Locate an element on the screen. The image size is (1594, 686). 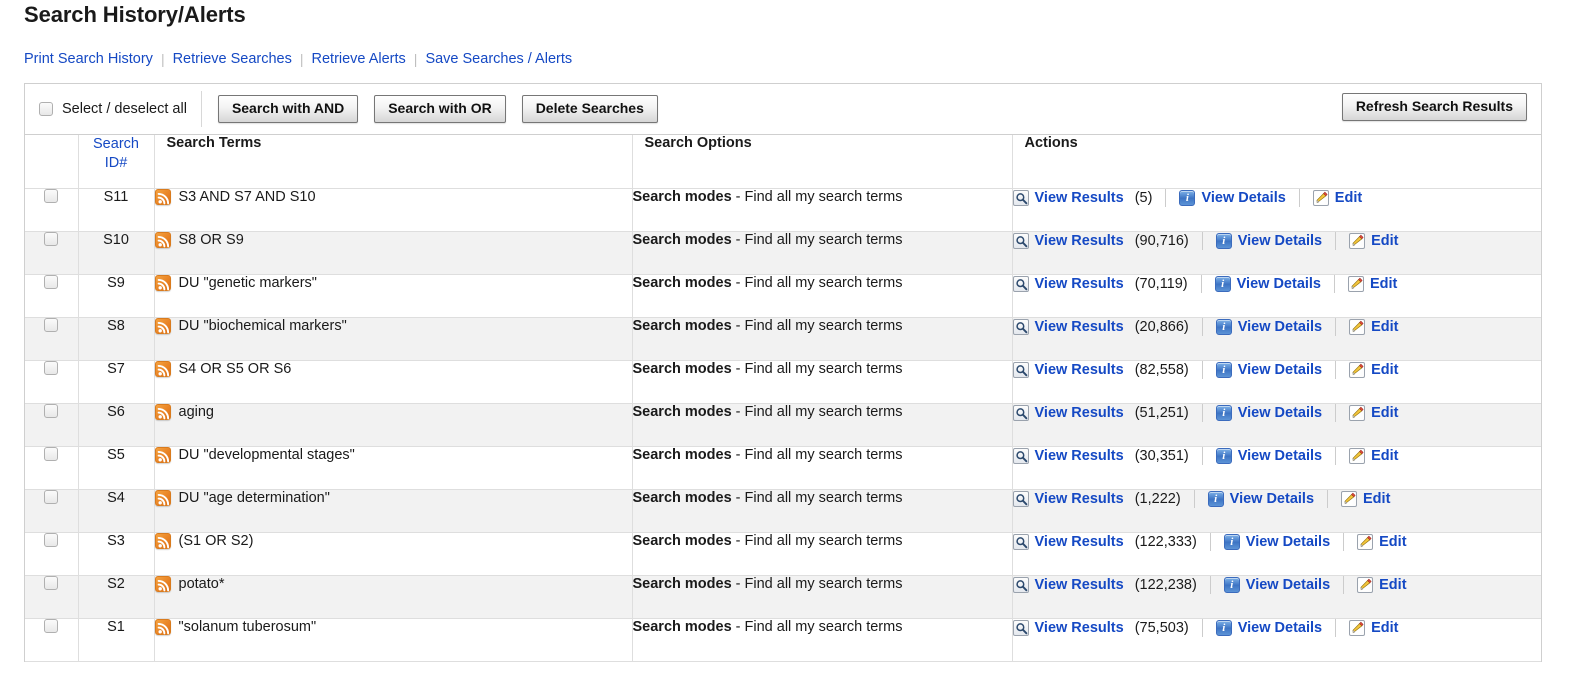
column-header-search-id: Search ID# is located at coordinates (116, 162).